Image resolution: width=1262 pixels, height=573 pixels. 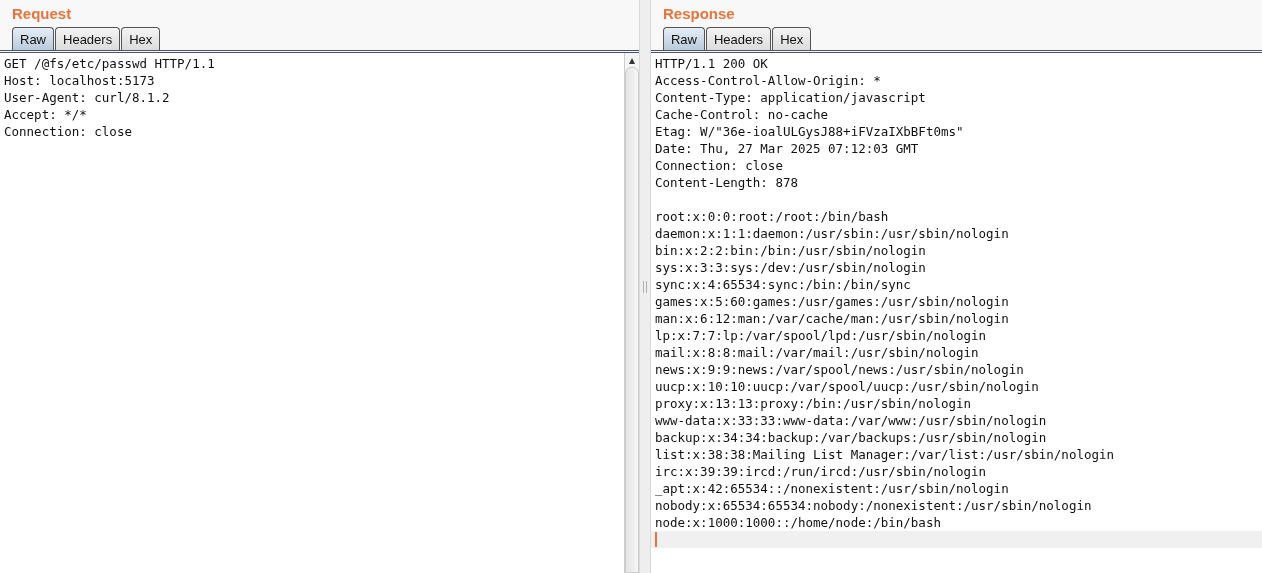 I want to click on code-line: backup:x:34:34:backup:/var/backups:/usr/sbin/nologin, so click(x=851, y=437).